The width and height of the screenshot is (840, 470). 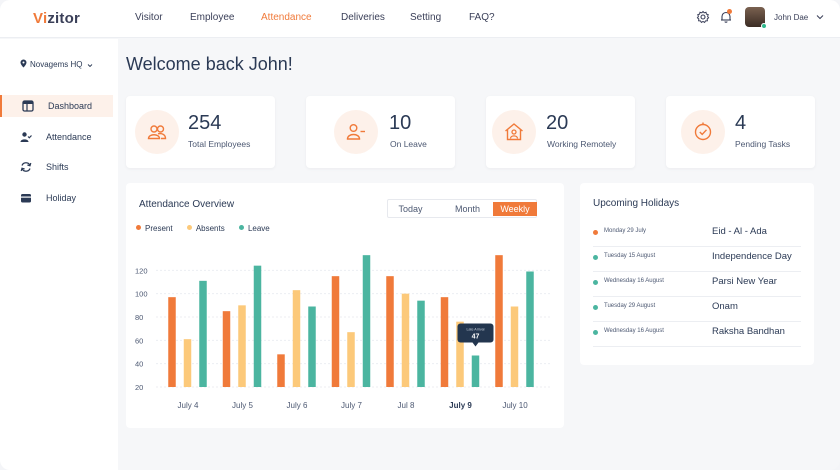 What do you see at coordinates (764, 26) in the screenshot?
I see `online-status-dot` at bounding box center [764, 26].